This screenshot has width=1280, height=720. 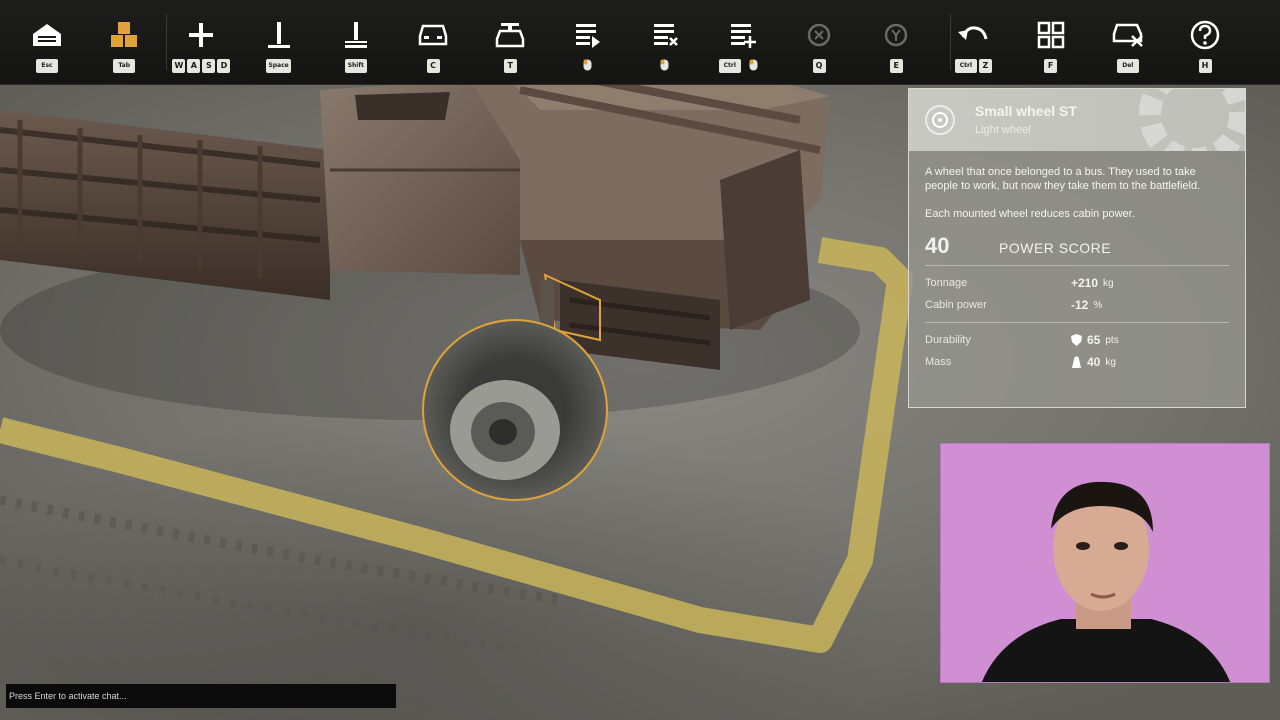 I want to click on keycap: T, so click(x=510, y=66).